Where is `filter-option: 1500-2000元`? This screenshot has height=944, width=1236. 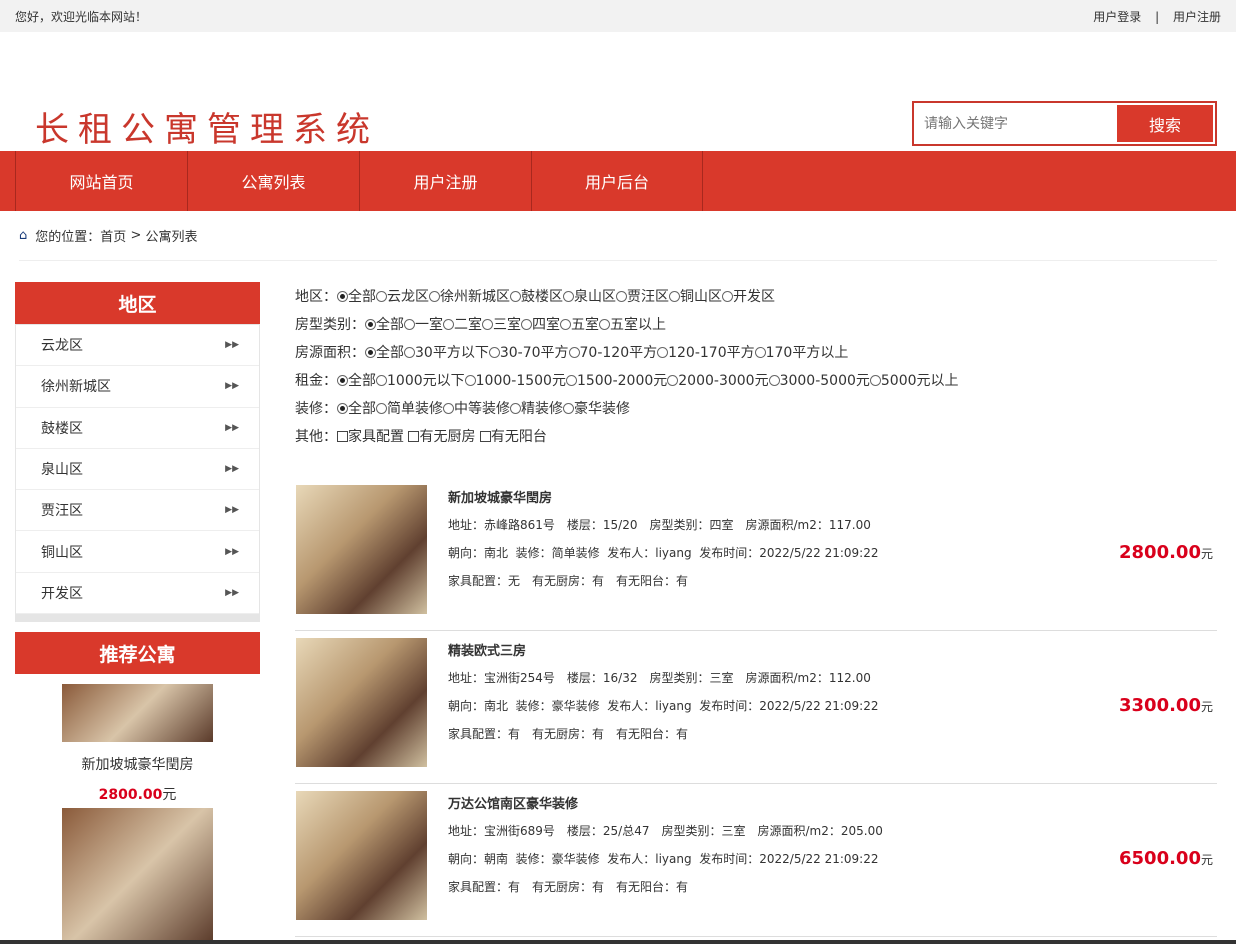 filter-option: 1500-2000元 is located at coordinates (616, 381).